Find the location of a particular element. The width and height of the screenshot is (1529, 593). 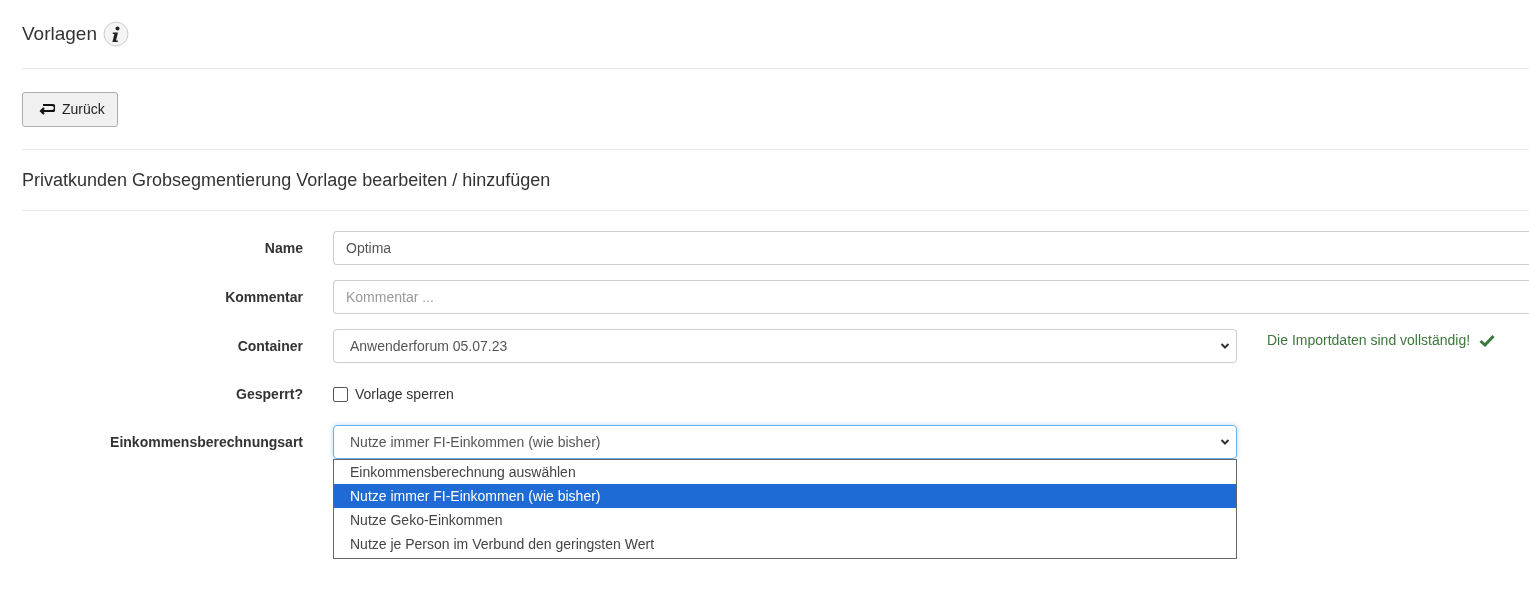

info-icon is located at coordinates (116, 34).